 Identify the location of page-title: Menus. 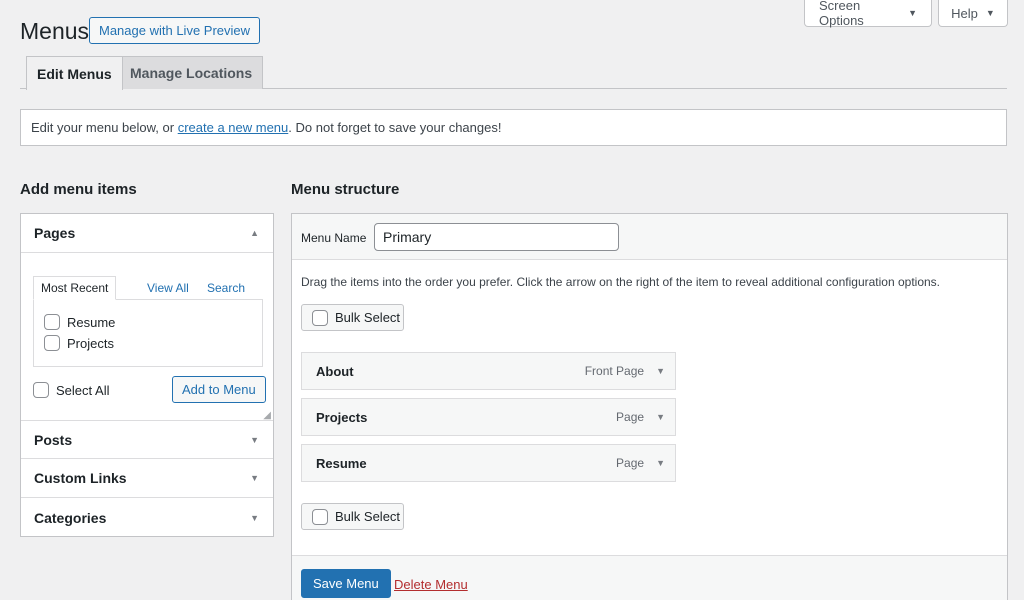
(55, 31).